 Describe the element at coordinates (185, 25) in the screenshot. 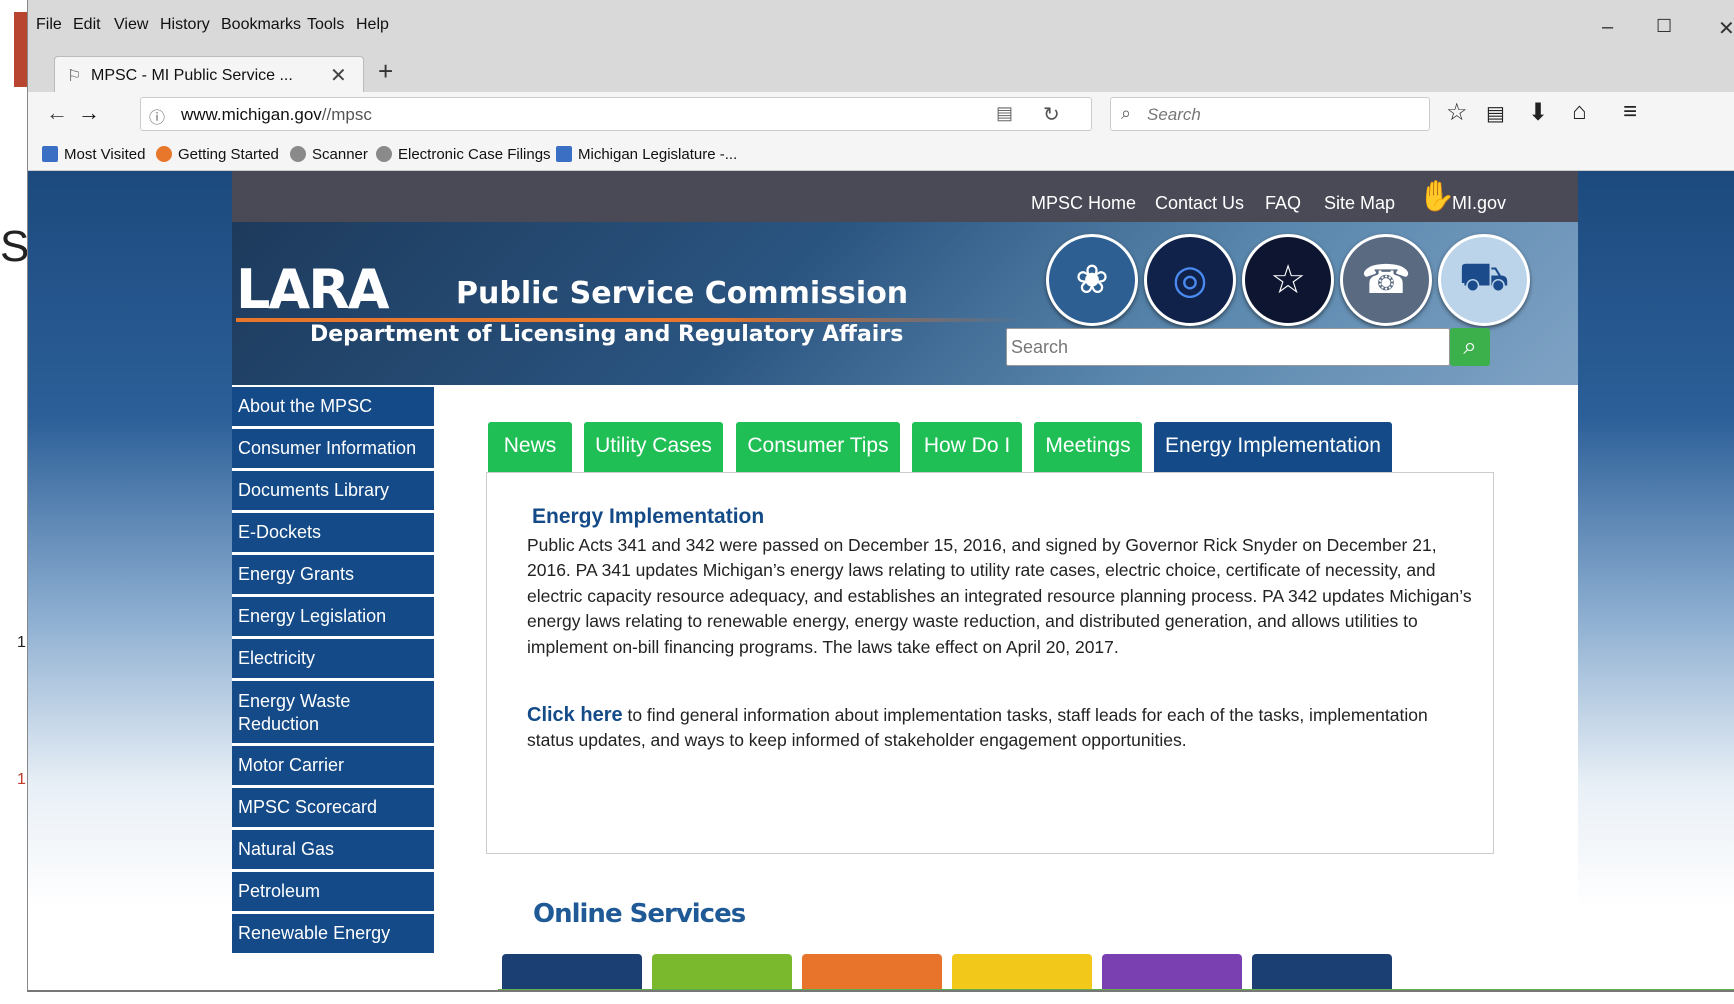

I see `menu-history: History` at that location.